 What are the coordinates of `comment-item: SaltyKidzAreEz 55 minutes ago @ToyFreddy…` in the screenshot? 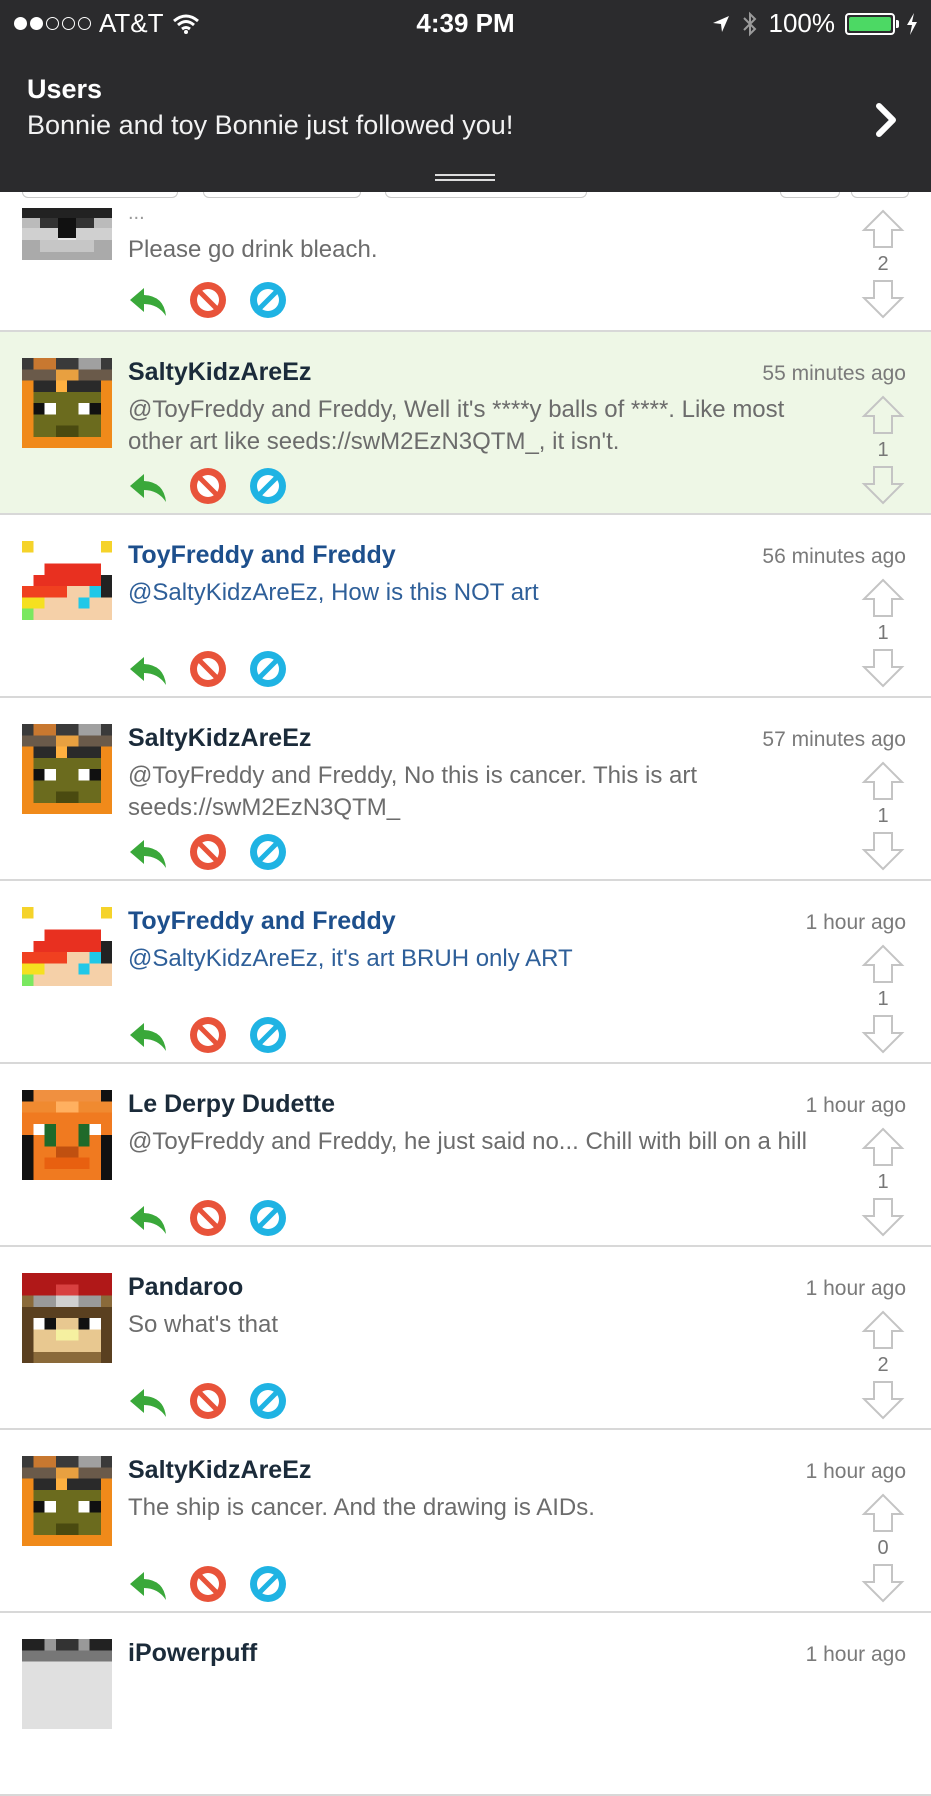 It's located at (465, 423).